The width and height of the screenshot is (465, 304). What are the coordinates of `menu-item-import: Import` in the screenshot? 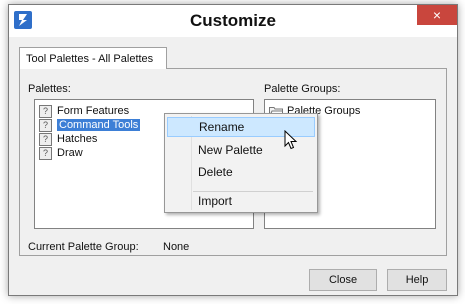 It's located at (241, 201).